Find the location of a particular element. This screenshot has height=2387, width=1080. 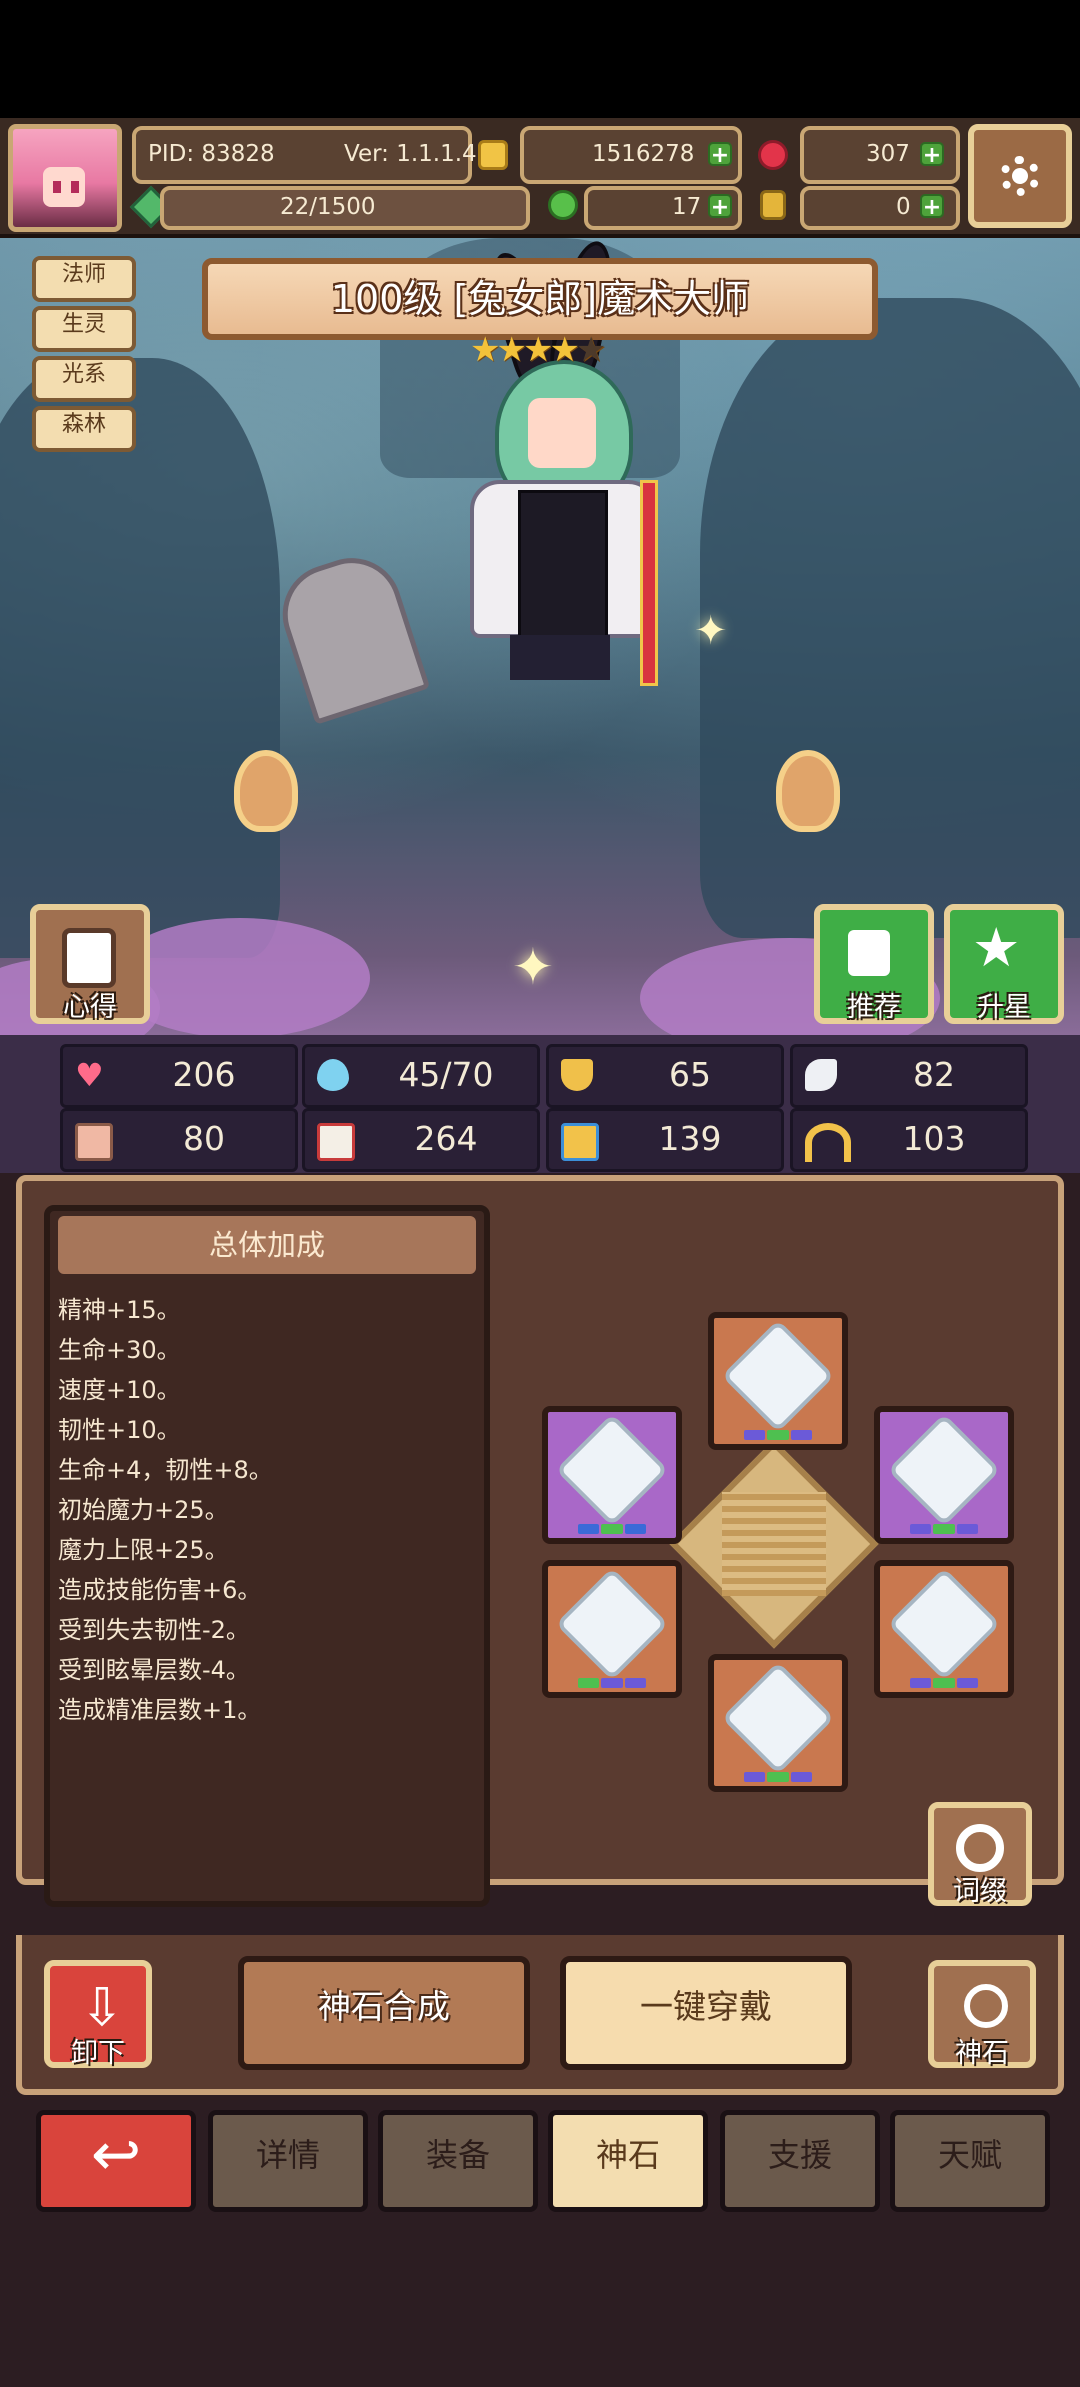

affix-label: 词缀 is located at coordinates (980, 1891).